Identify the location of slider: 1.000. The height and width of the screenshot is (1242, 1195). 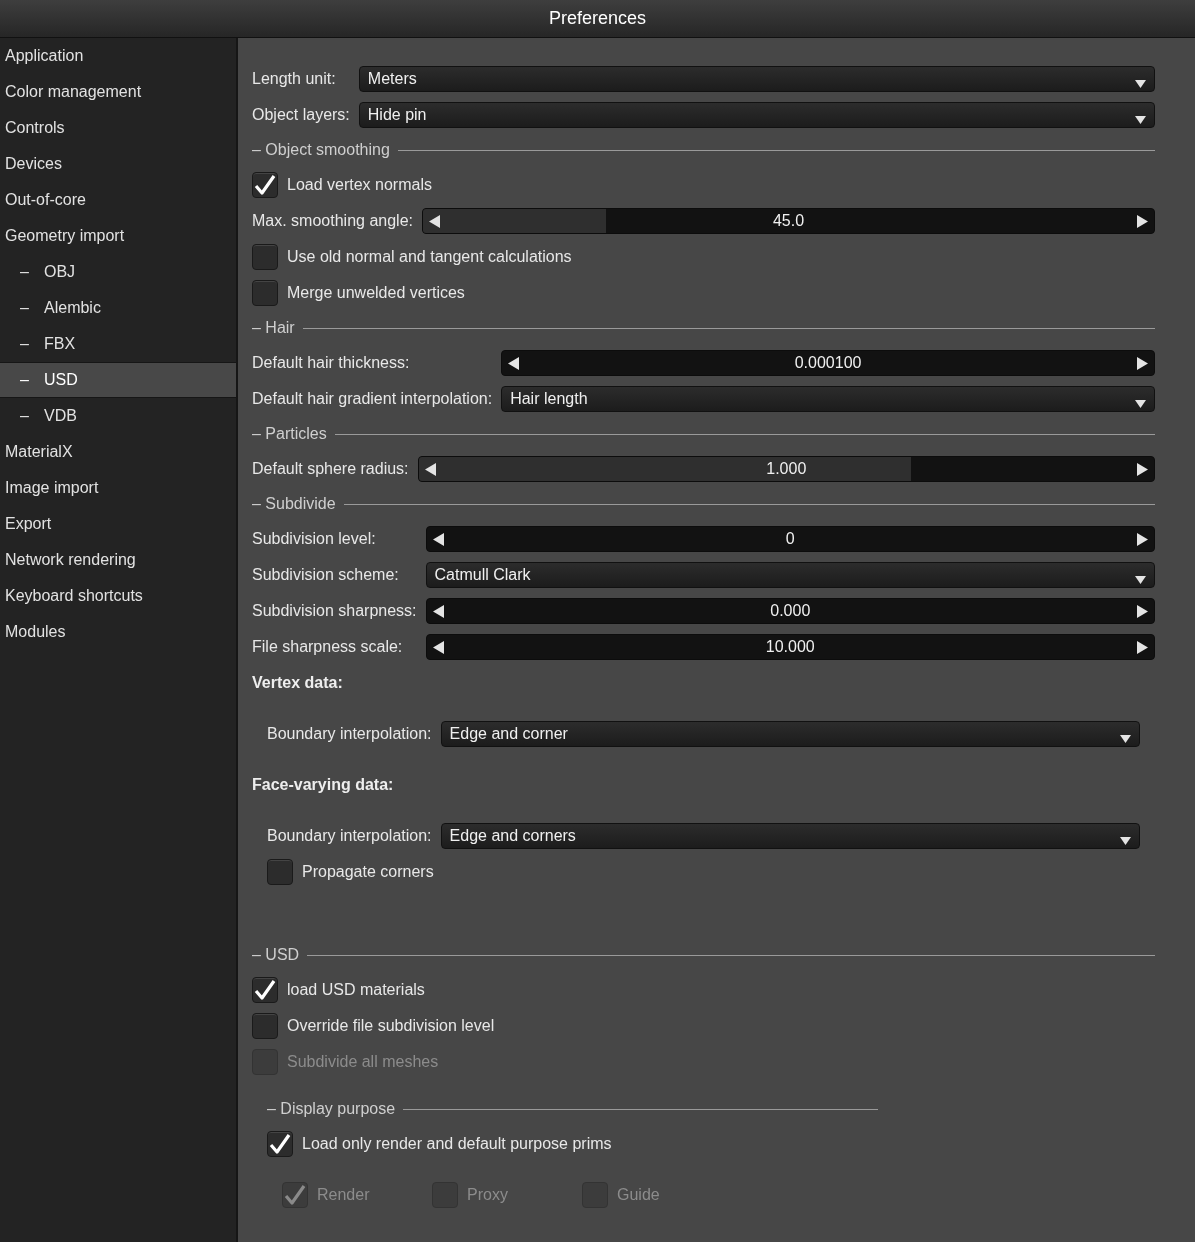
(786, 469).